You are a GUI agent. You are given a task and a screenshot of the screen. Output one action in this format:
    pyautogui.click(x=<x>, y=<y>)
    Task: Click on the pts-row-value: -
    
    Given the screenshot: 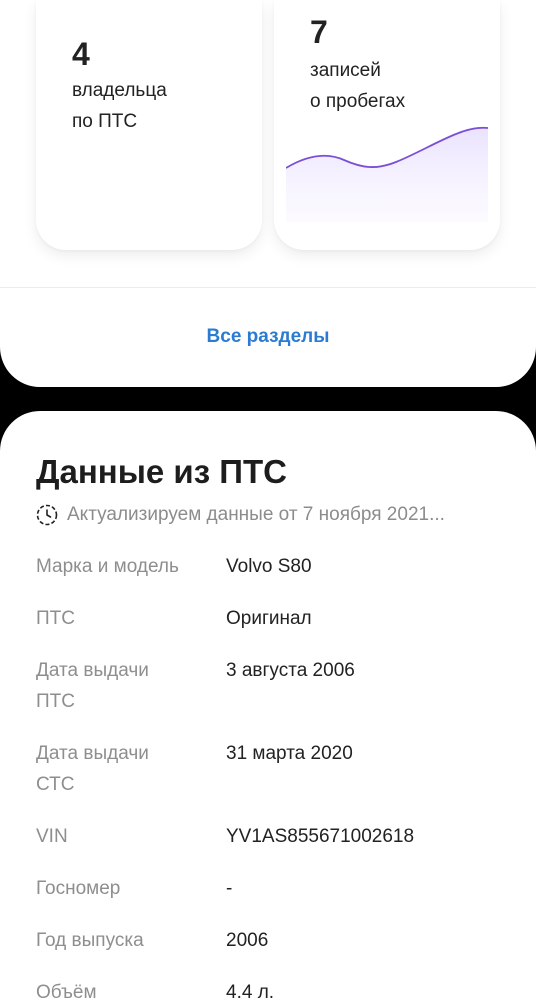 What is the action you would take?
    pyautogui.click(x=229, y=888)
    